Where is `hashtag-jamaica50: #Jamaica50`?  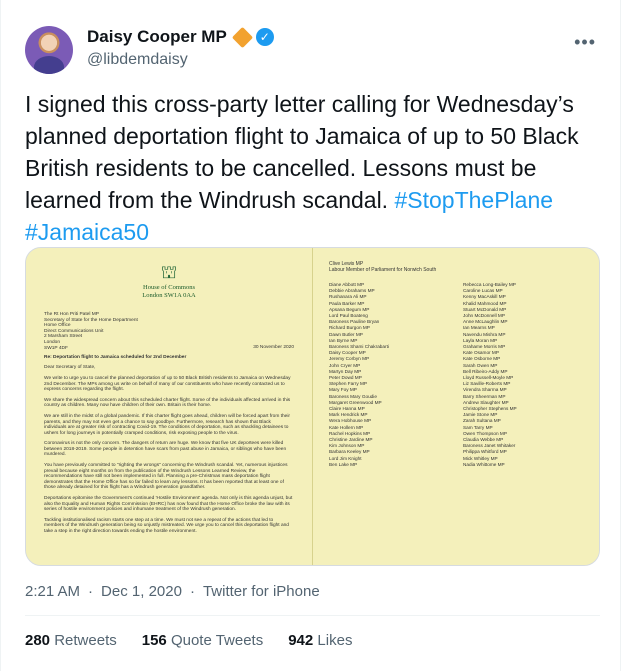
hashtag-jamaica50: #Jamaica50 is located at coordinates (87, 232).